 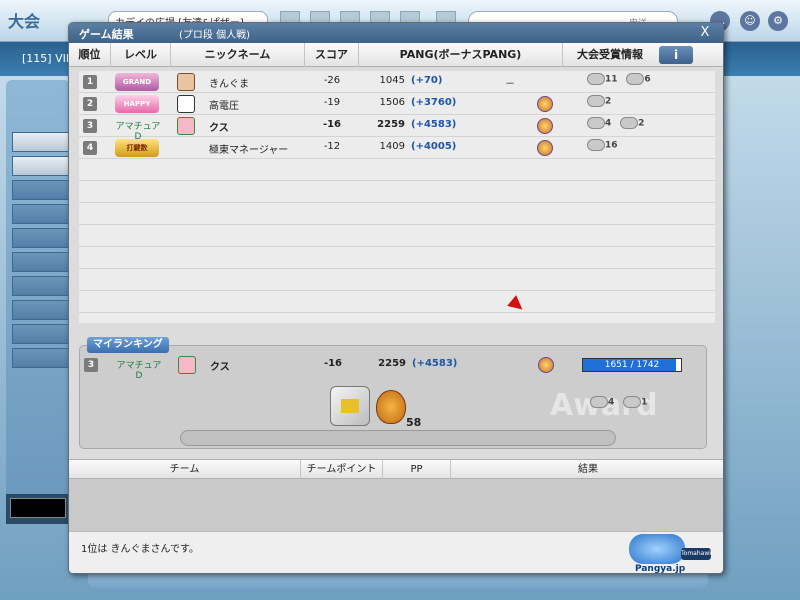 I want to click on bonus-pang: (+70), so click(x=427, y=80).